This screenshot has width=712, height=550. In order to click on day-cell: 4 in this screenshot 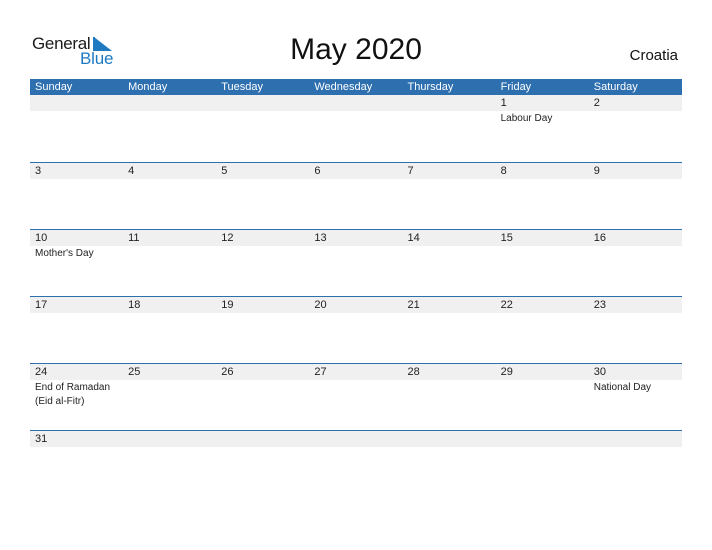, I will do `click(169, 171)`.